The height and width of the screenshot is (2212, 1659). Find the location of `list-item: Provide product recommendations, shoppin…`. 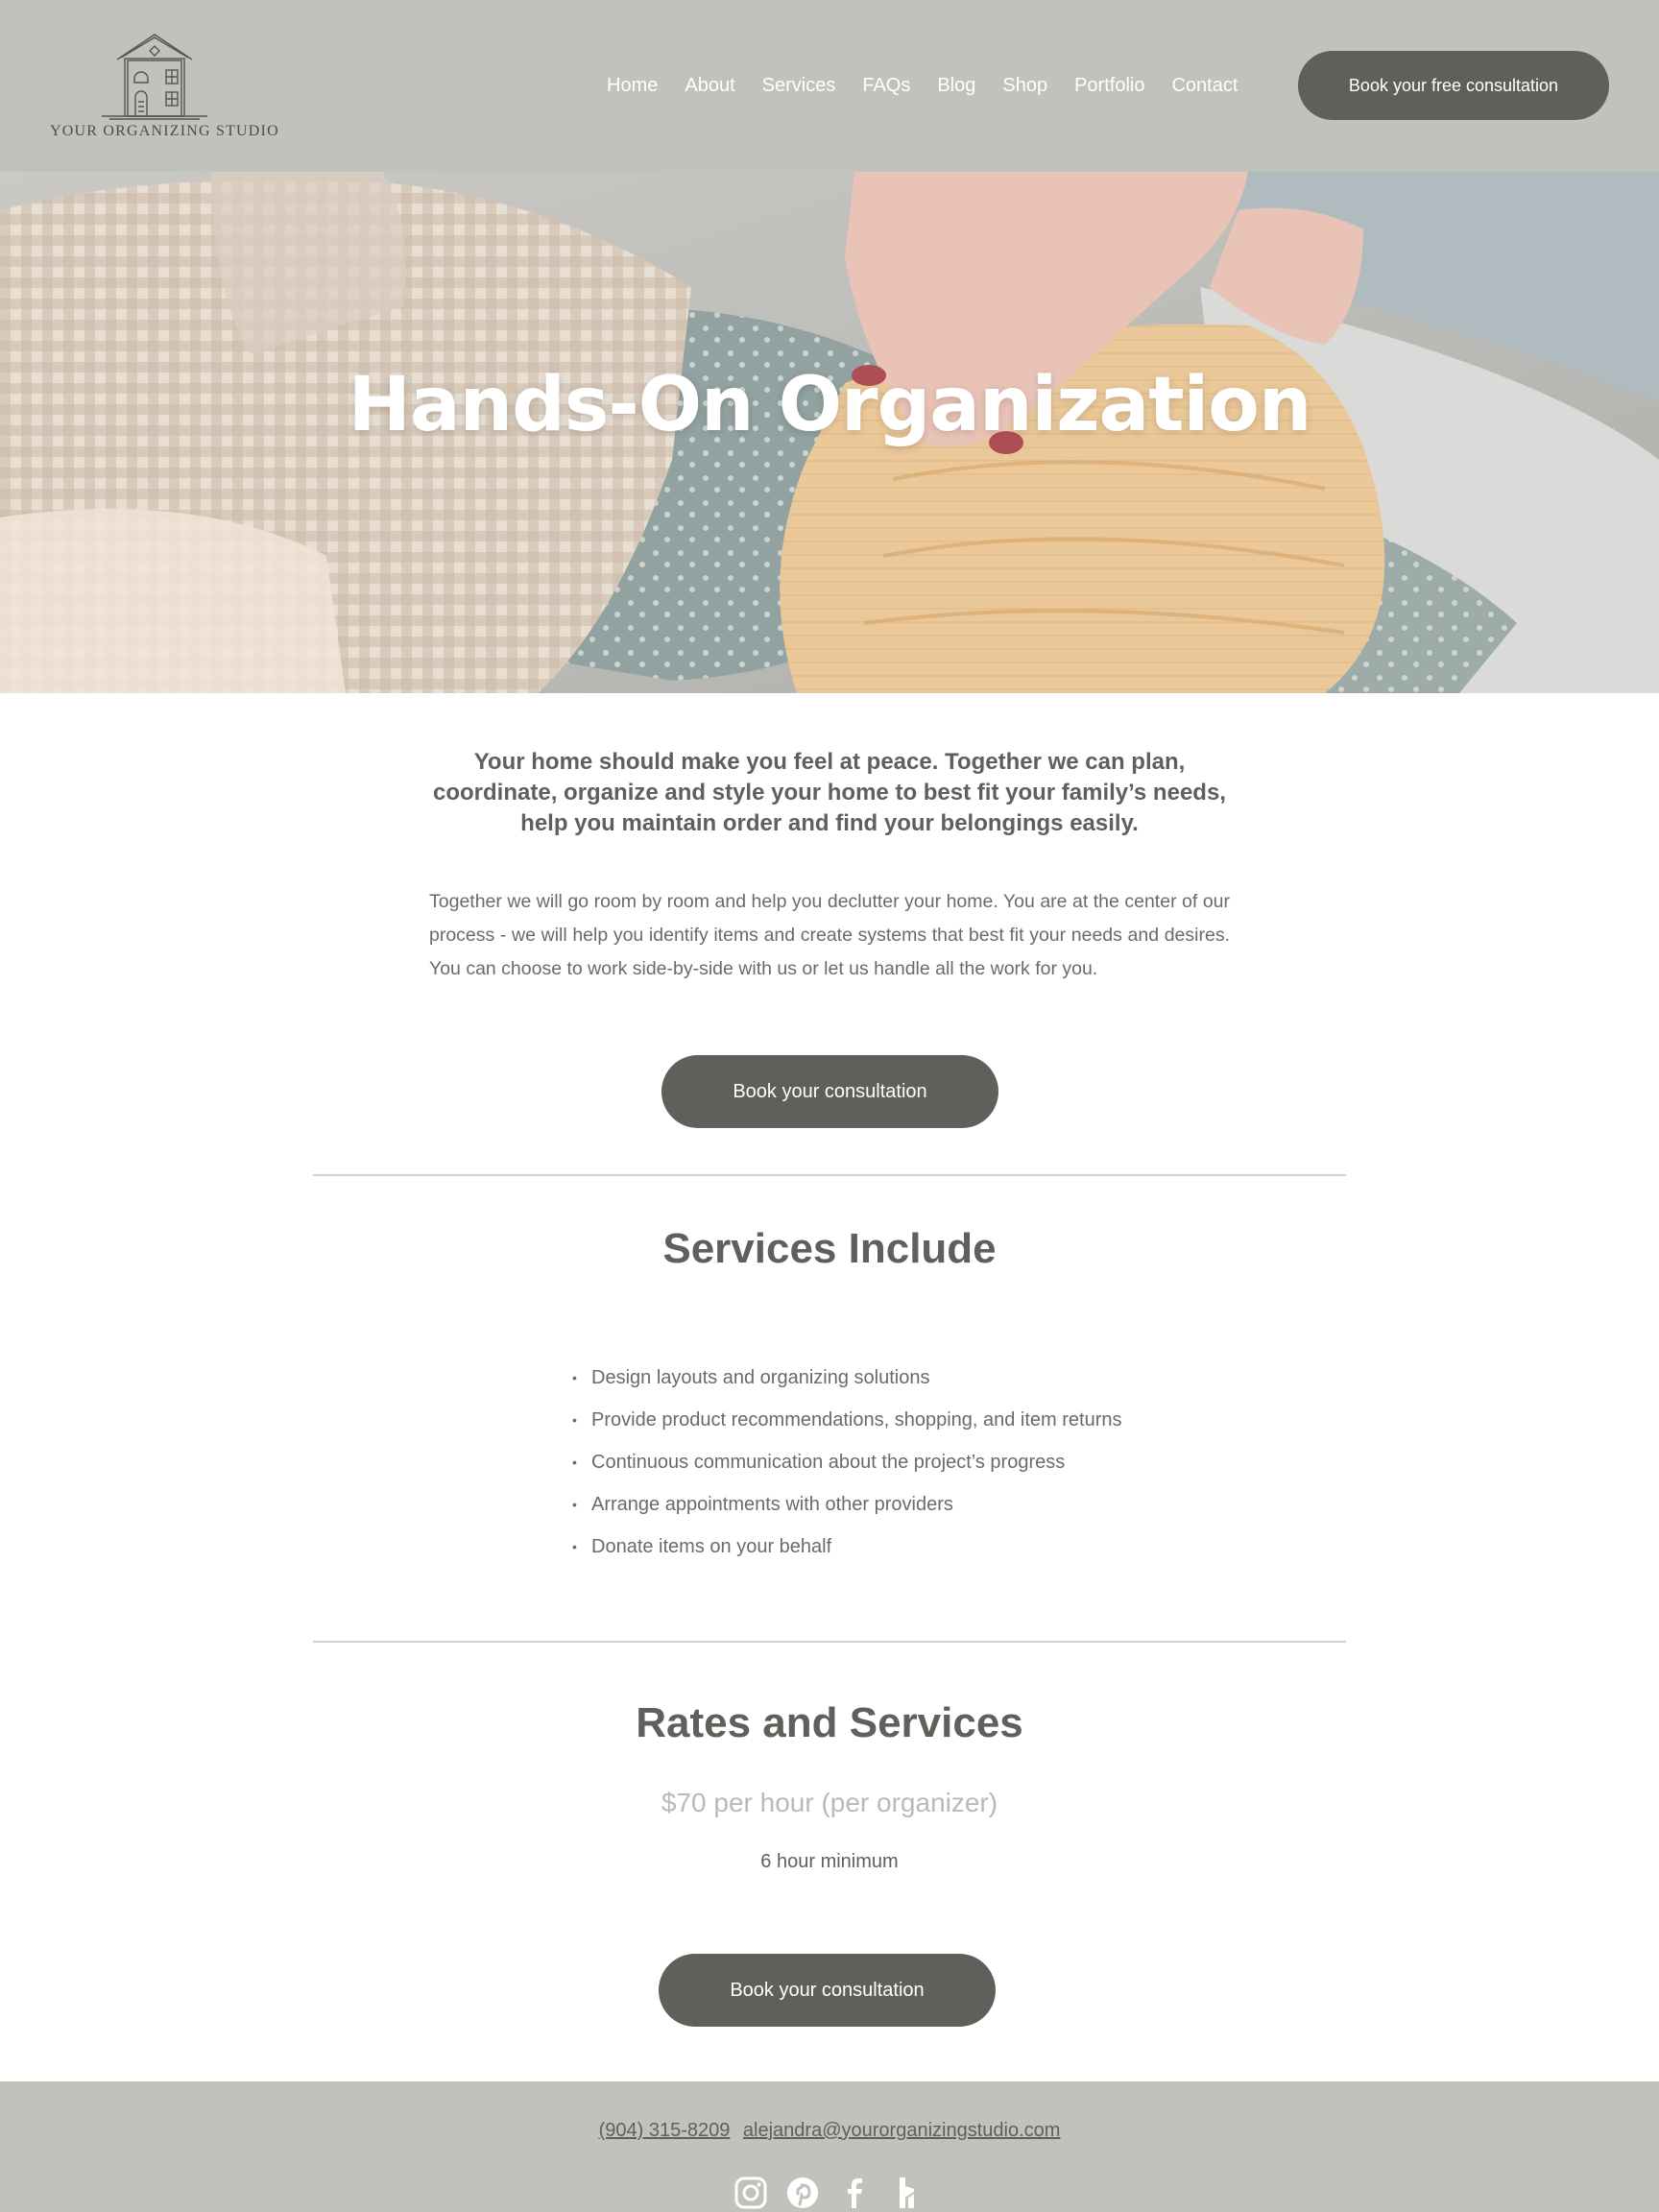

list-item: Provide product recommendations, shoppin… is located at coordinates (850, 1420).